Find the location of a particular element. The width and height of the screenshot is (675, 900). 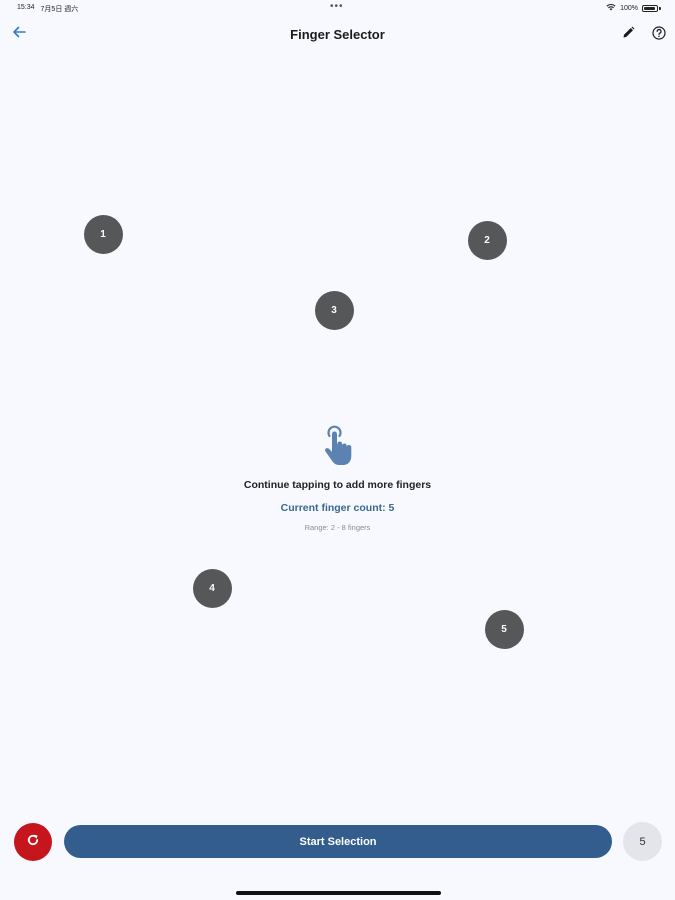

wifi-icon is located at coordinates (611, 8).